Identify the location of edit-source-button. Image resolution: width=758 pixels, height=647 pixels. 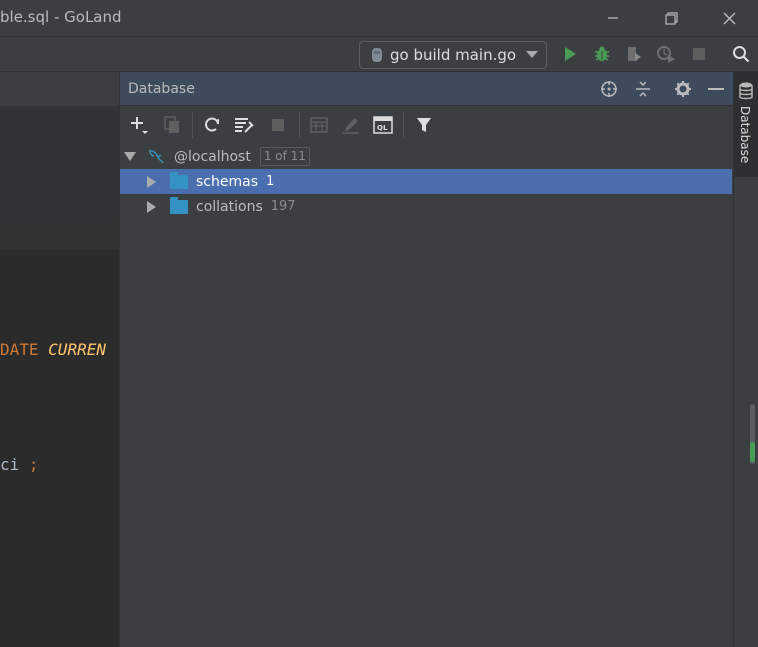
(351, 125).